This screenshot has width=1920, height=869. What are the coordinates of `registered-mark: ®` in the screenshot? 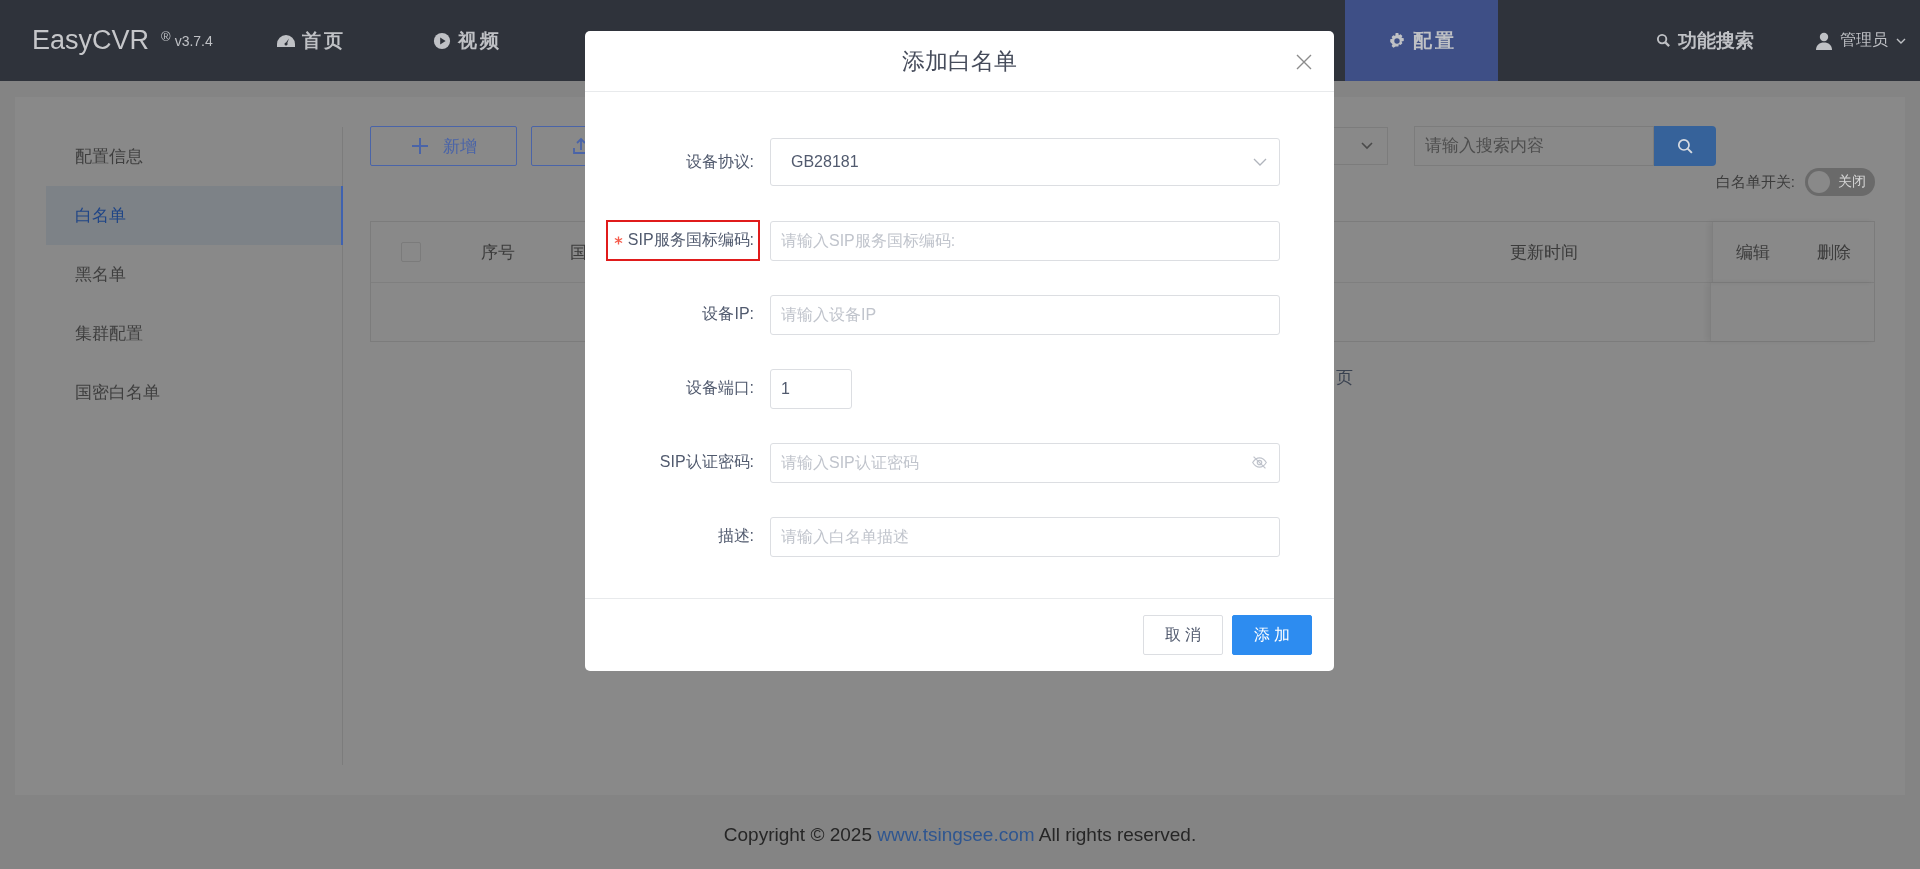 It's located at (166, 36).